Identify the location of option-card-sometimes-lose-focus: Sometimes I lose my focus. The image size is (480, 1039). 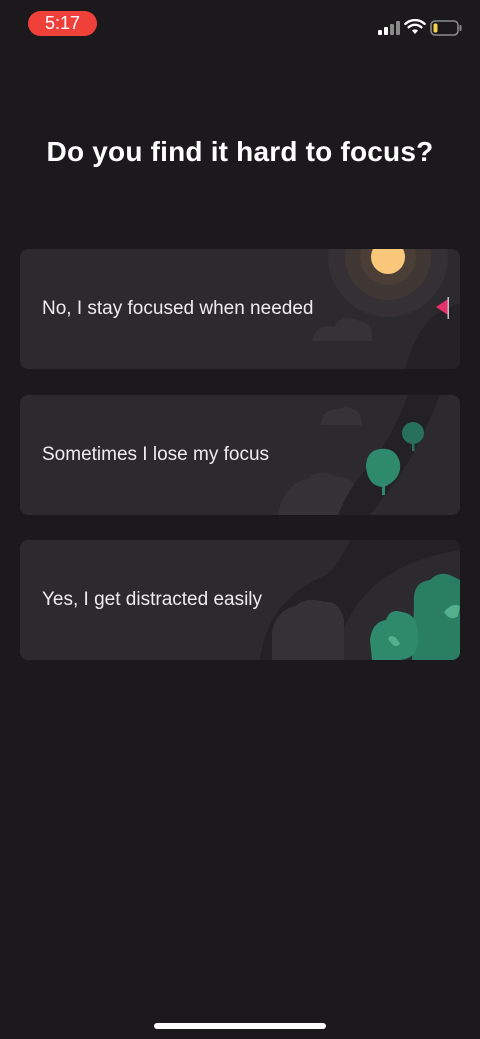
(240, 455).